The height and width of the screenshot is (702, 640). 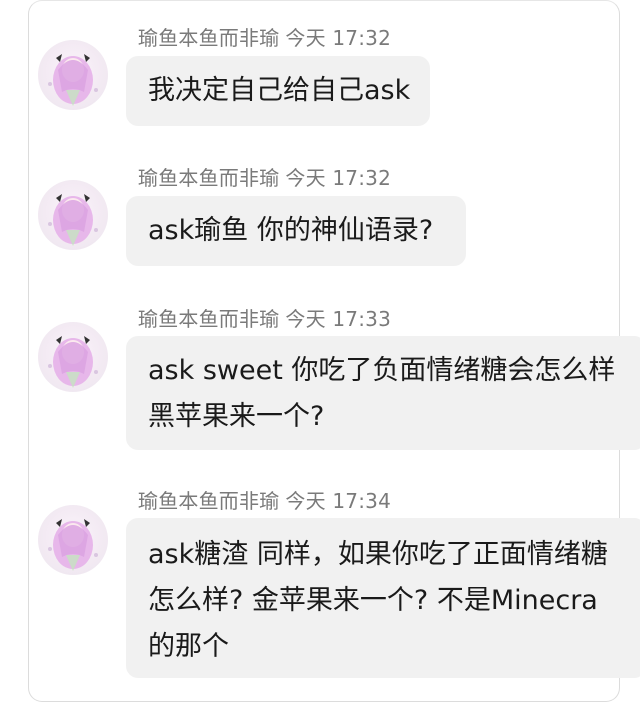 I want to click on message-bubble: 我决定自己给自己ask, so click(x=278, y=91).